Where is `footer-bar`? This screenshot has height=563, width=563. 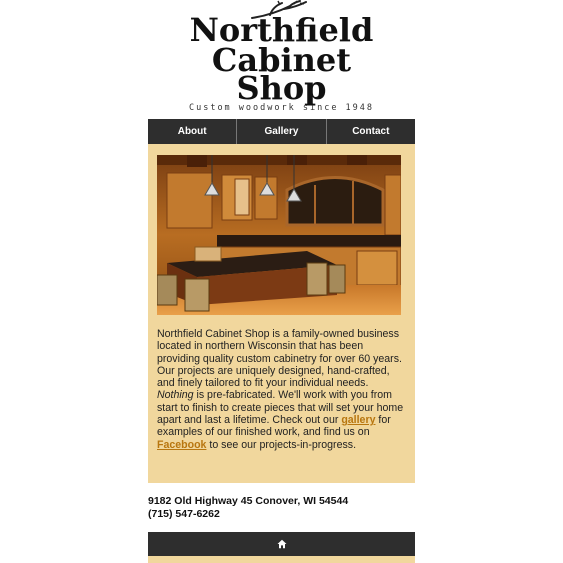 footer-bar is located at coordinates (281, 544).